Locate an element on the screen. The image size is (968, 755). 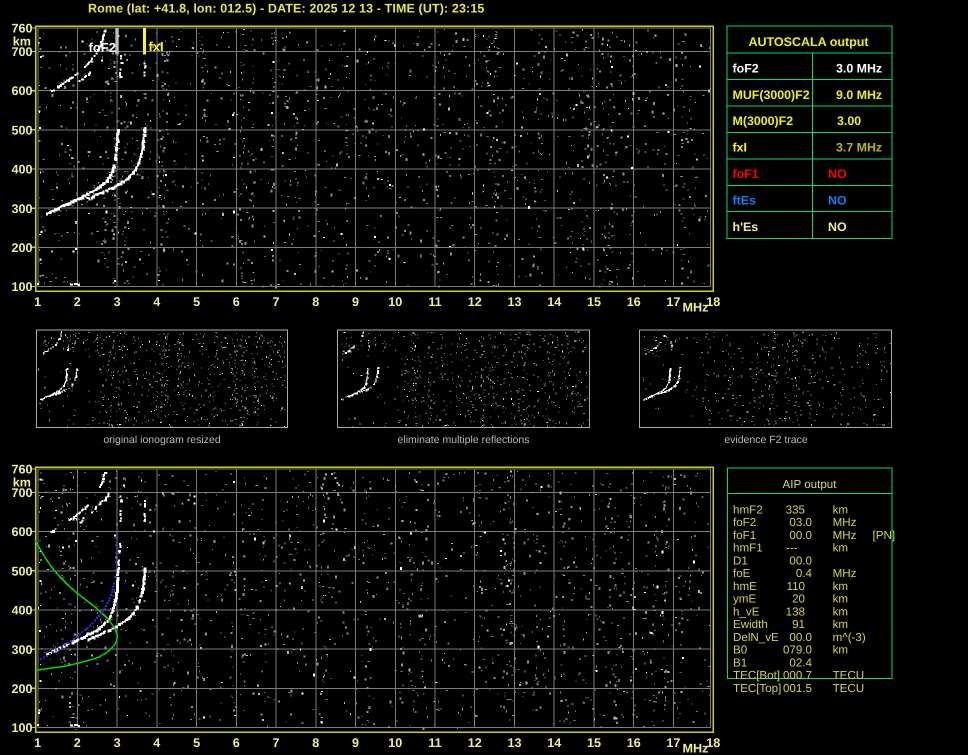
svg-text: 03.0 is located at coordinates (800, 522).